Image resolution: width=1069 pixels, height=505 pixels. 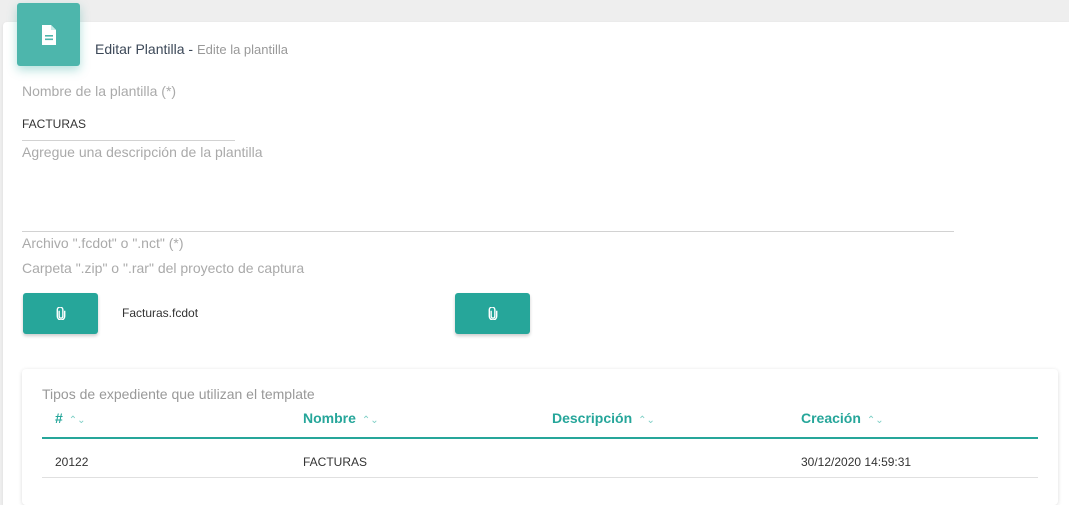 I want to click on description-textarea: Agregue una descripción de la plantilla, so click(x=142, y=152).